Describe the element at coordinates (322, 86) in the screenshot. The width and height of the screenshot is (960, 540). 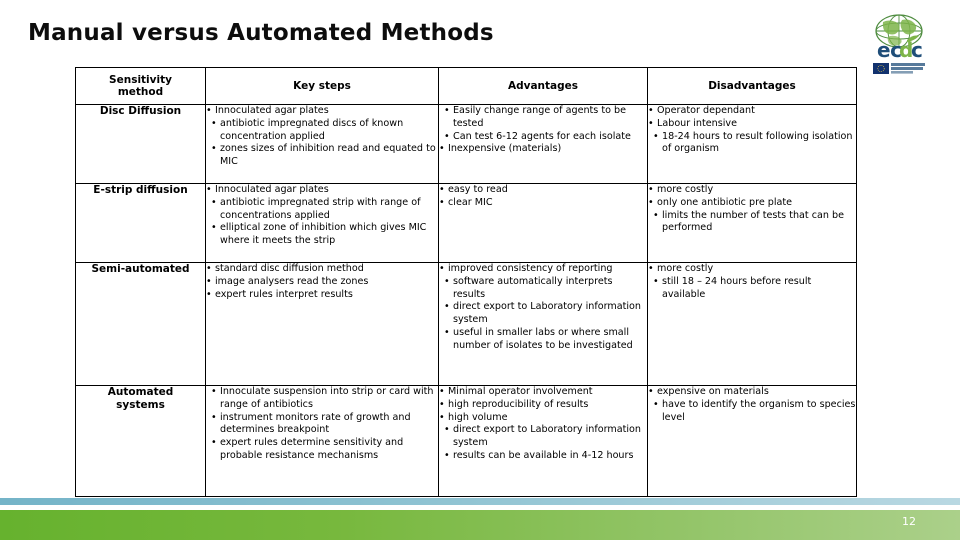
I see `column-header-key-steps: Key steps` at that location.